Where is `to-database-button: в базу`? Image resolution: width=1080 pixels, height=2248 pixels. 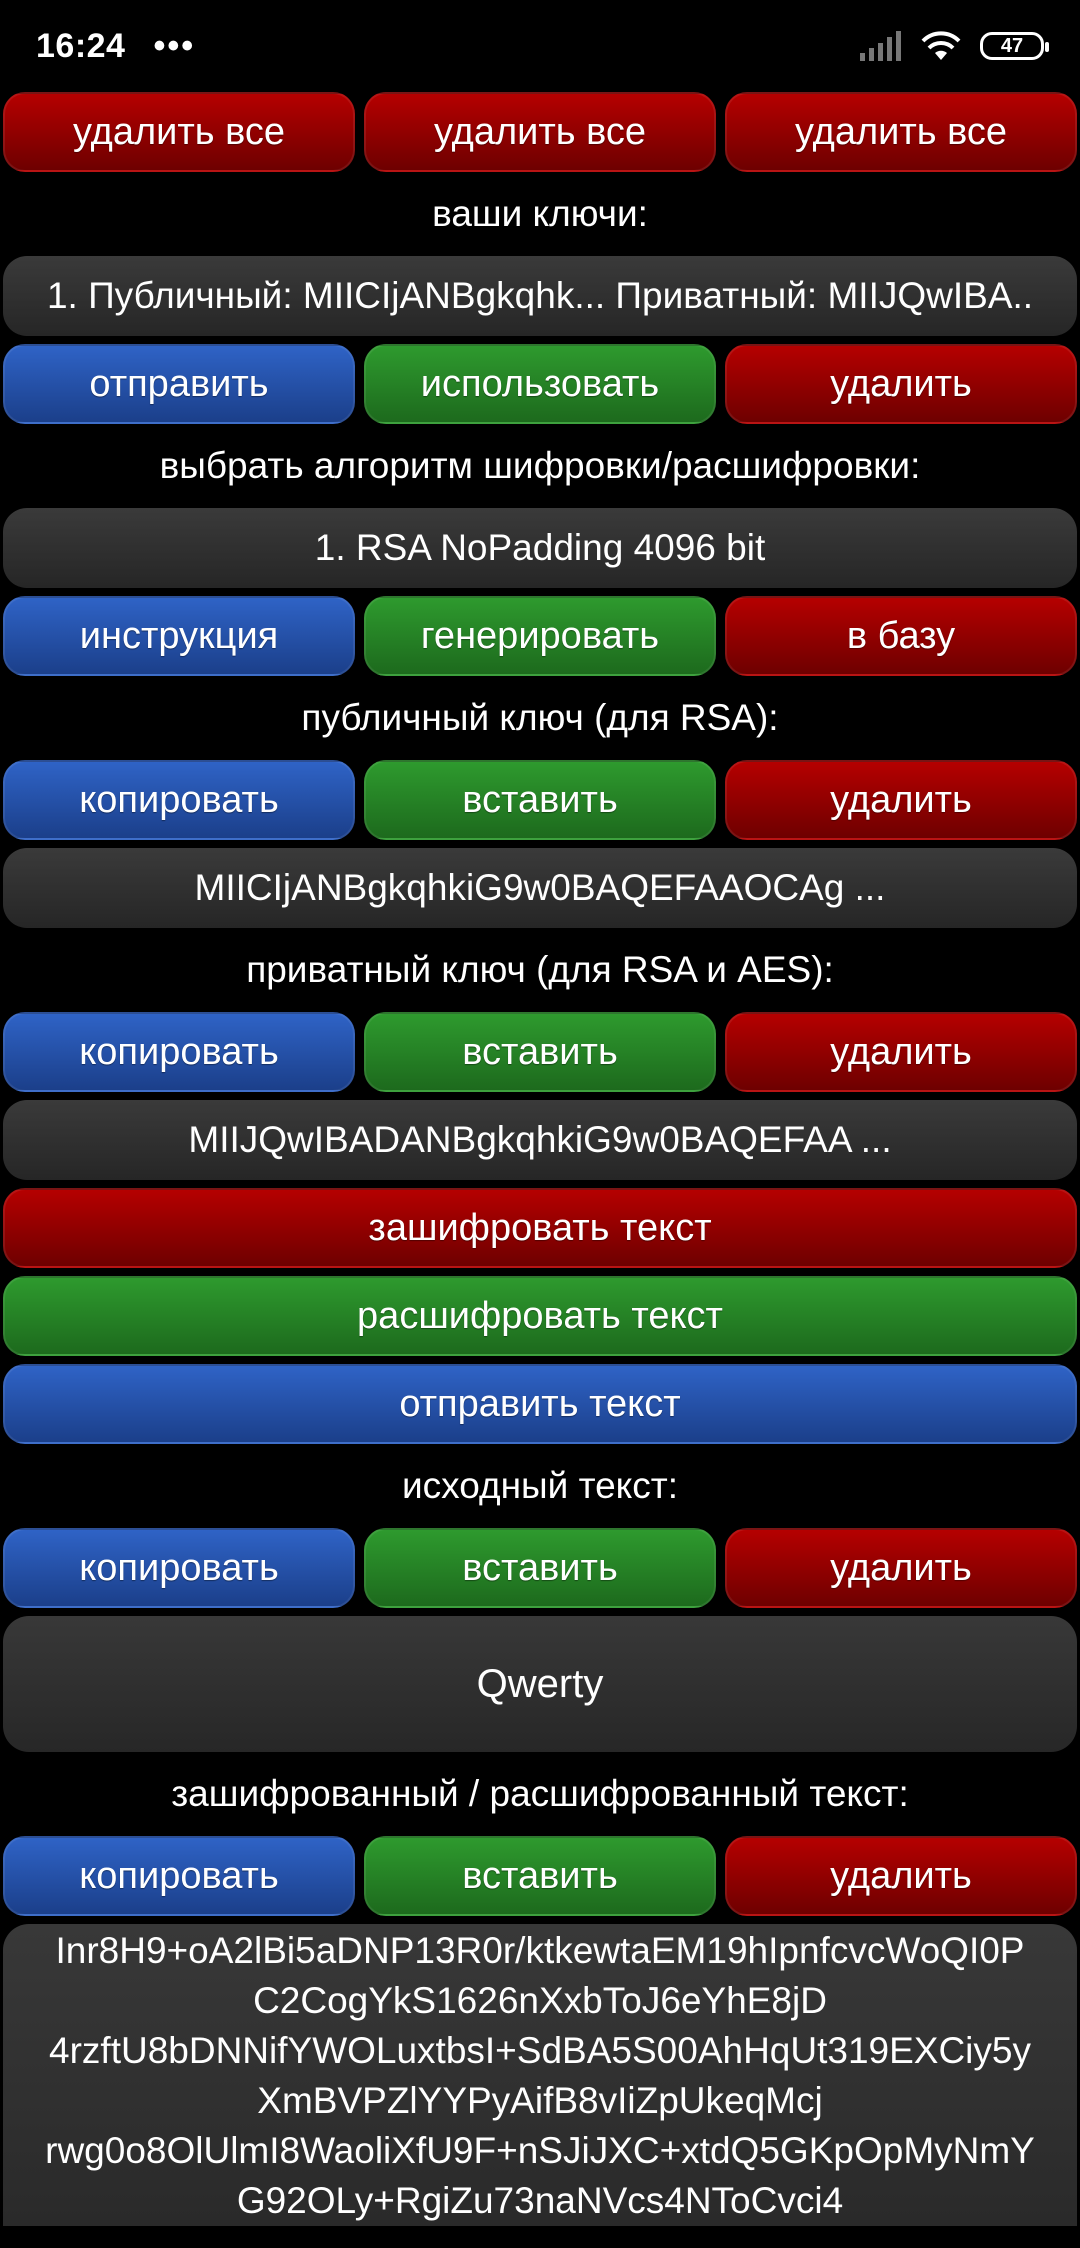 to-database-button: в базу is located at coordinates (901, 636).